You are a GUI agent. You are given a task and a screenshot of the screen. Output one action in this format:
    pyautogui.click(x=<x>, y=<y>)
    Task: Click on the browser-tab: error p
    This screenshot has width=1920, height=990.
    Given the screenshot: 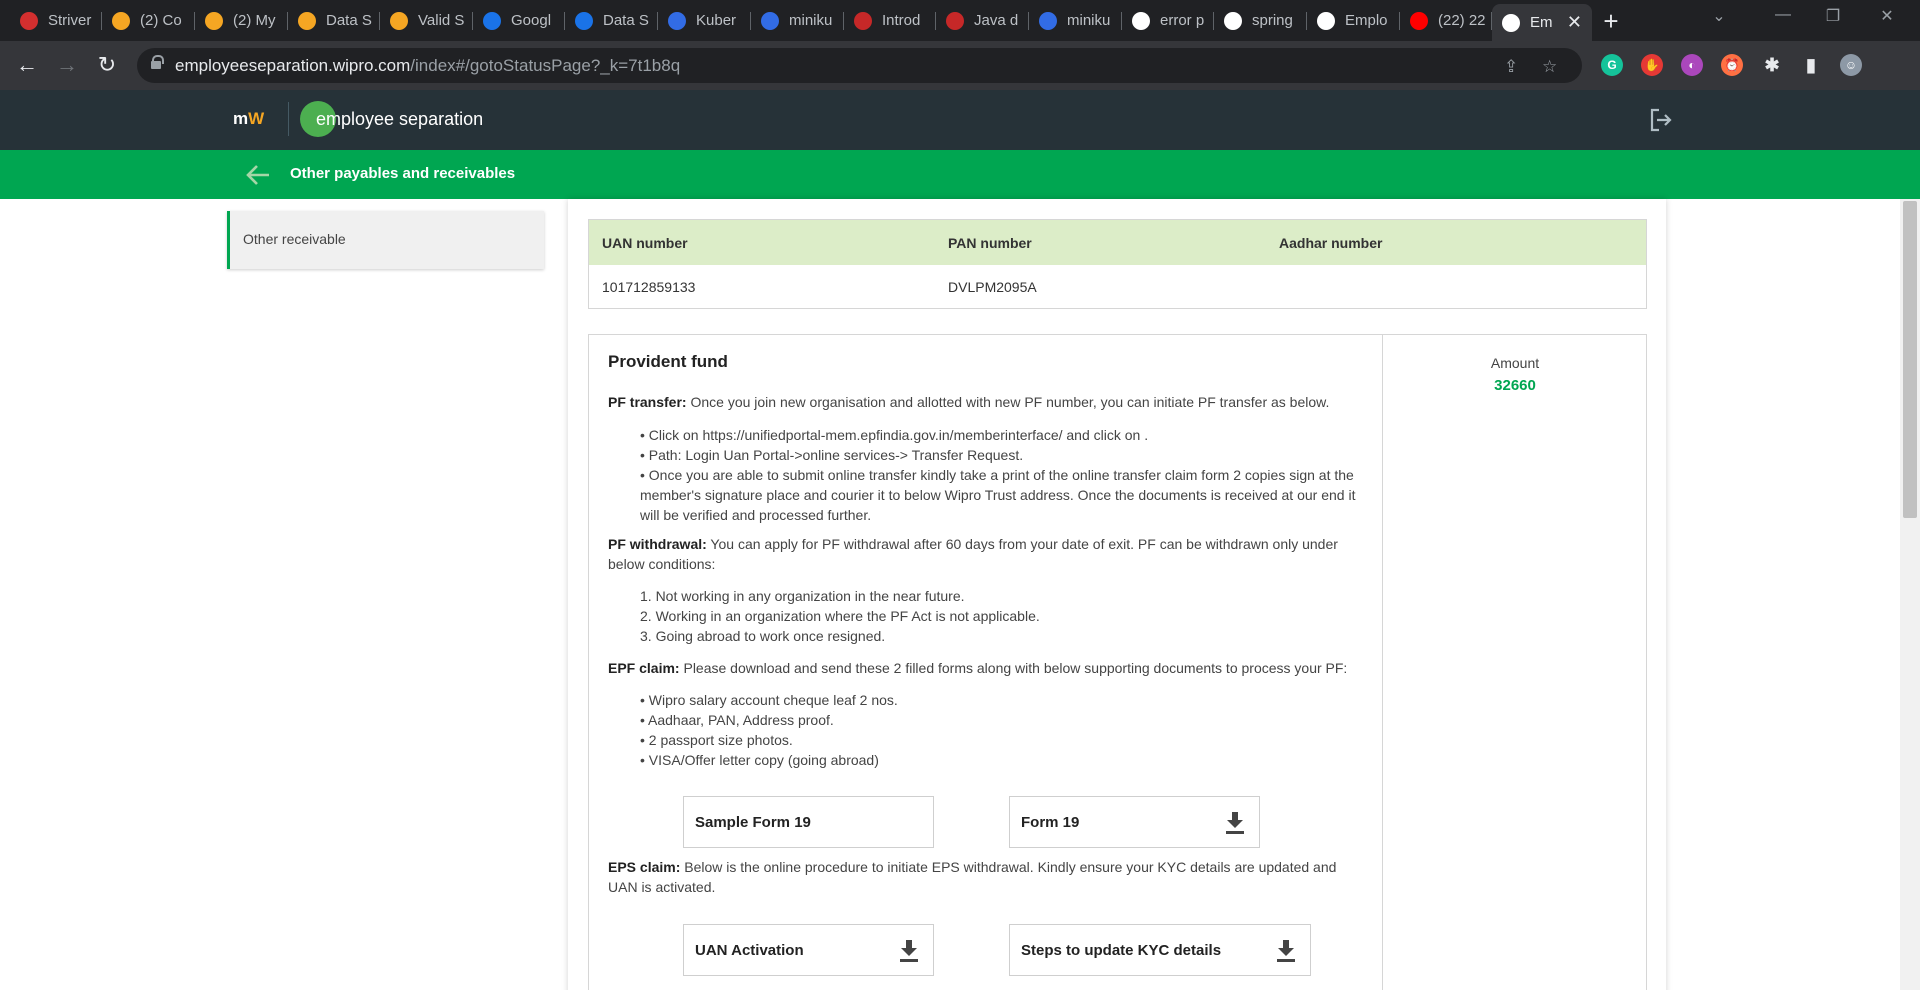 What is the action you would take?
    pyautogui.click(x=1168, y=20)
    